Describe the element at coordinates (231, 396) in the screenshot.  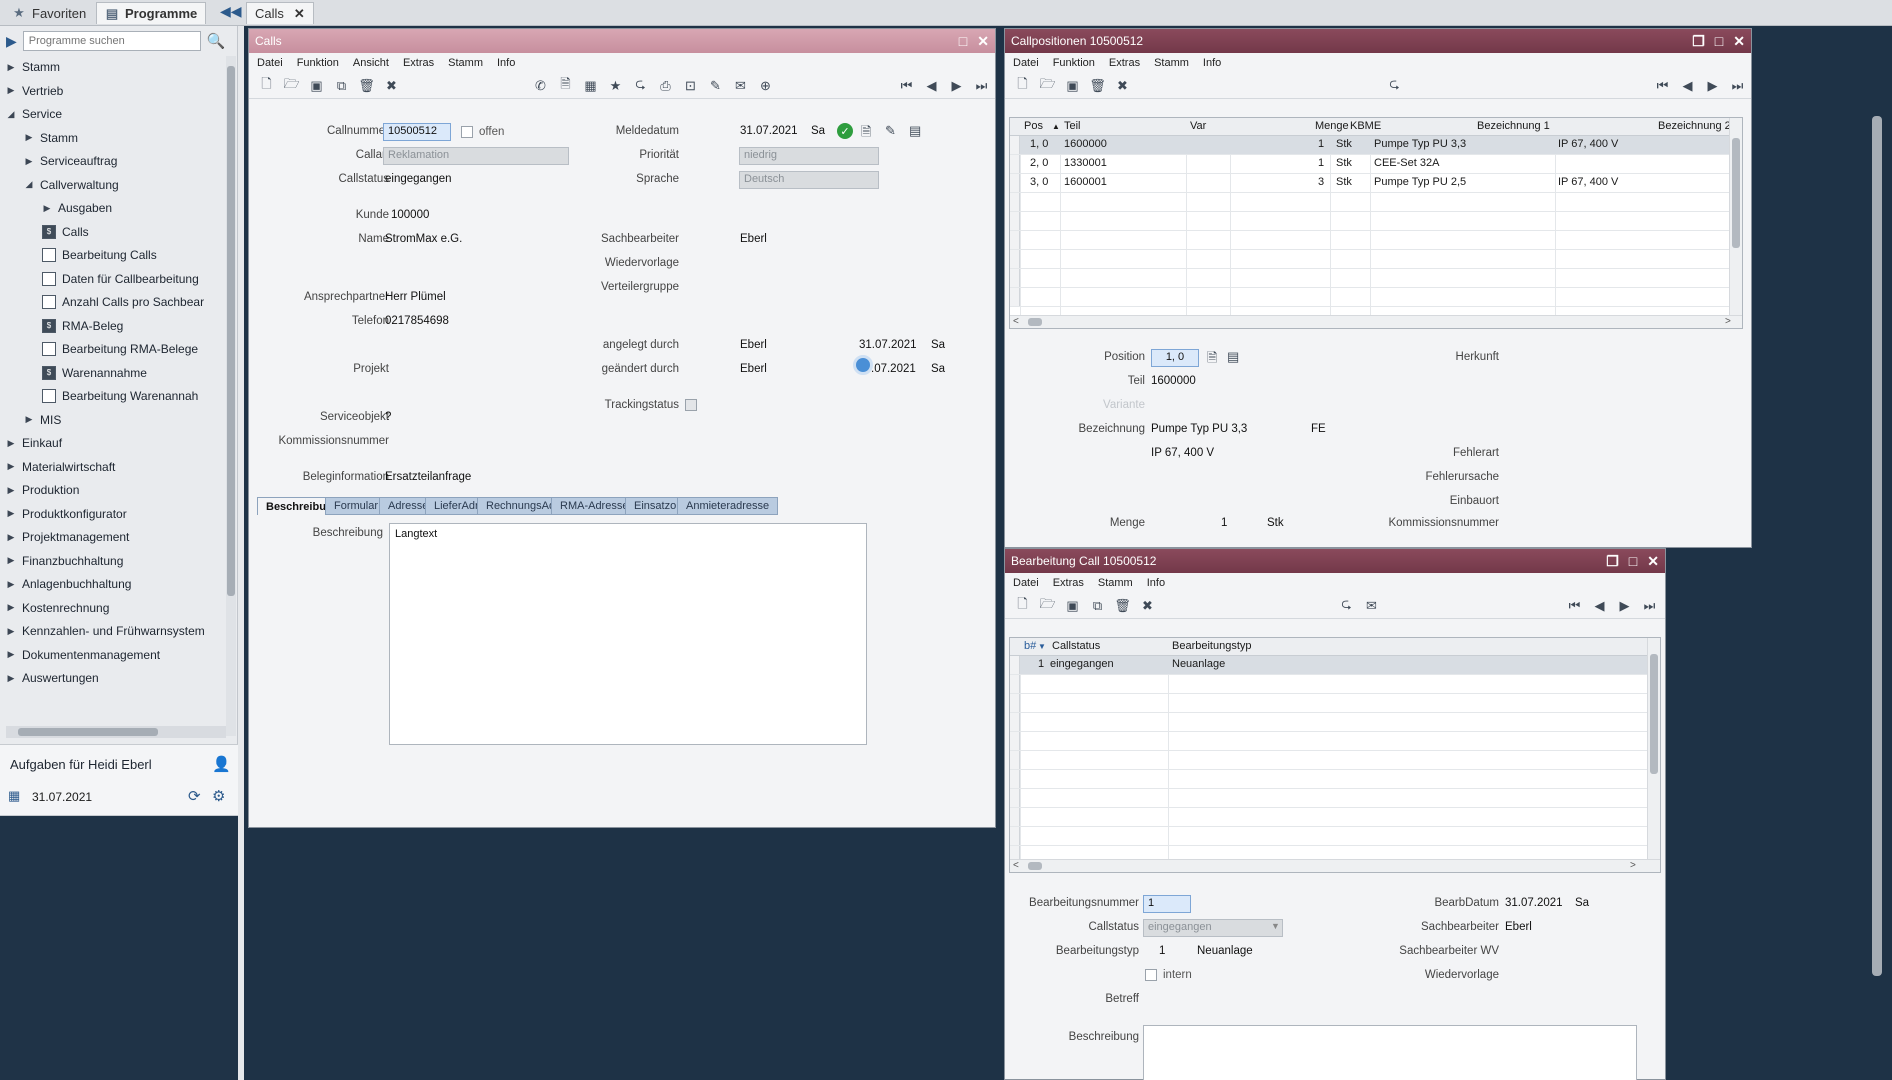
I see `tree-scrollbar` at that location.